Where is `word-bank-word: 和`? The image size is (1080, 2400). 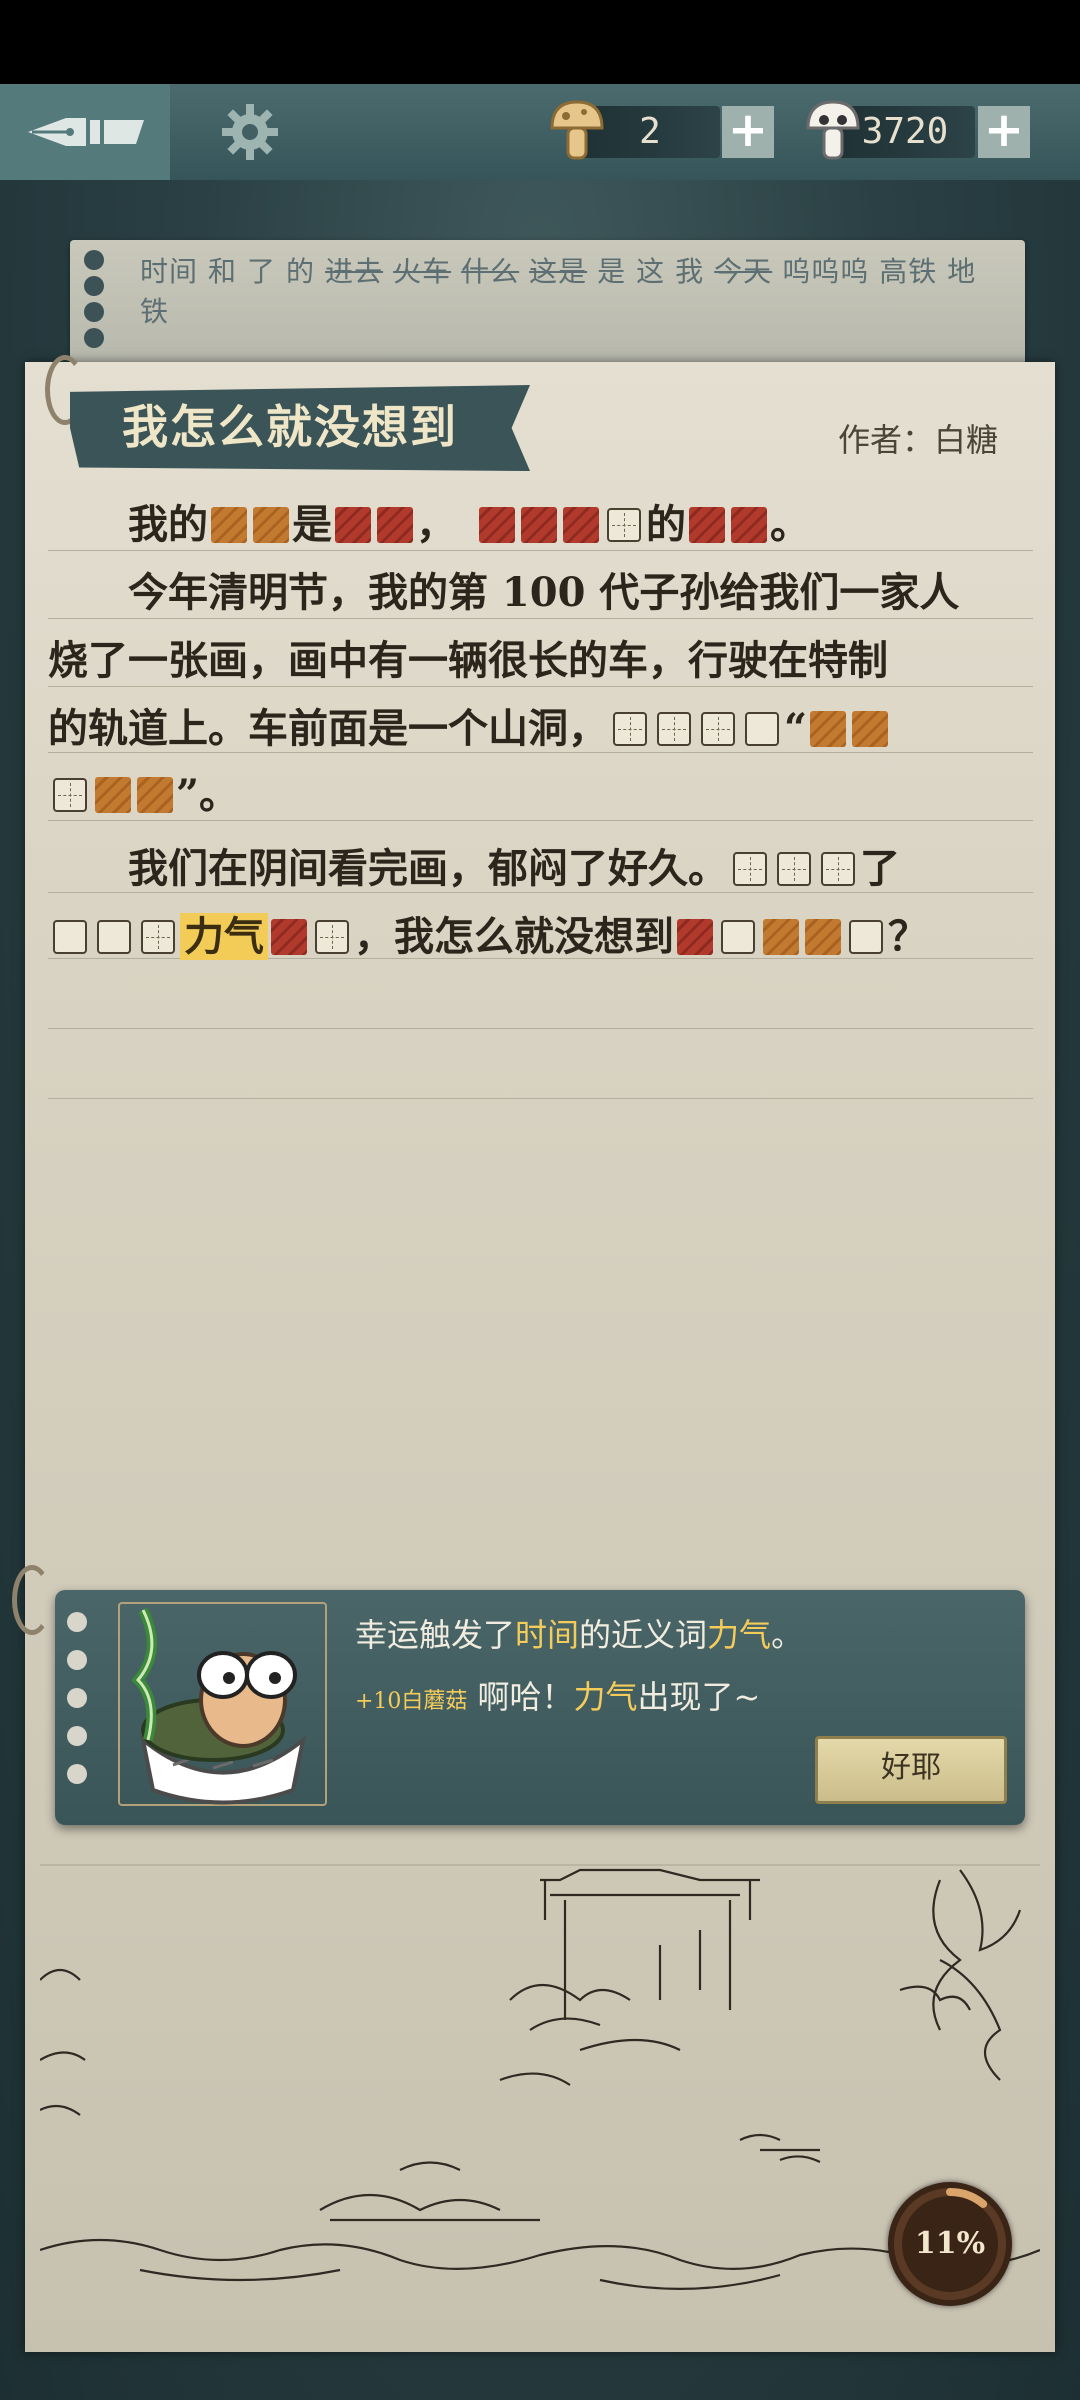 word-bank-word: 和 is located at coordinates (222, 271).